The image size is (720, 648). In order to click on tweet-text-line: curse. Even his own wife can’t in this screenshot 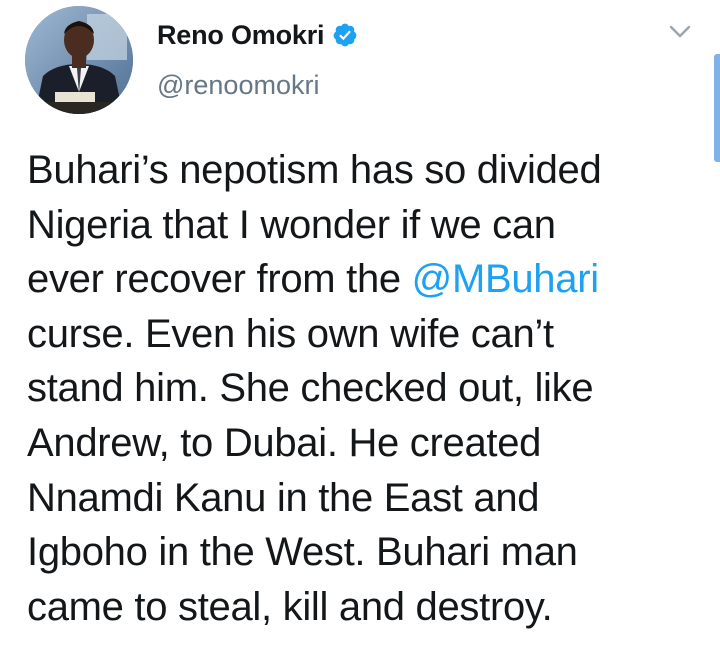, I will do `click(361, 334)`.